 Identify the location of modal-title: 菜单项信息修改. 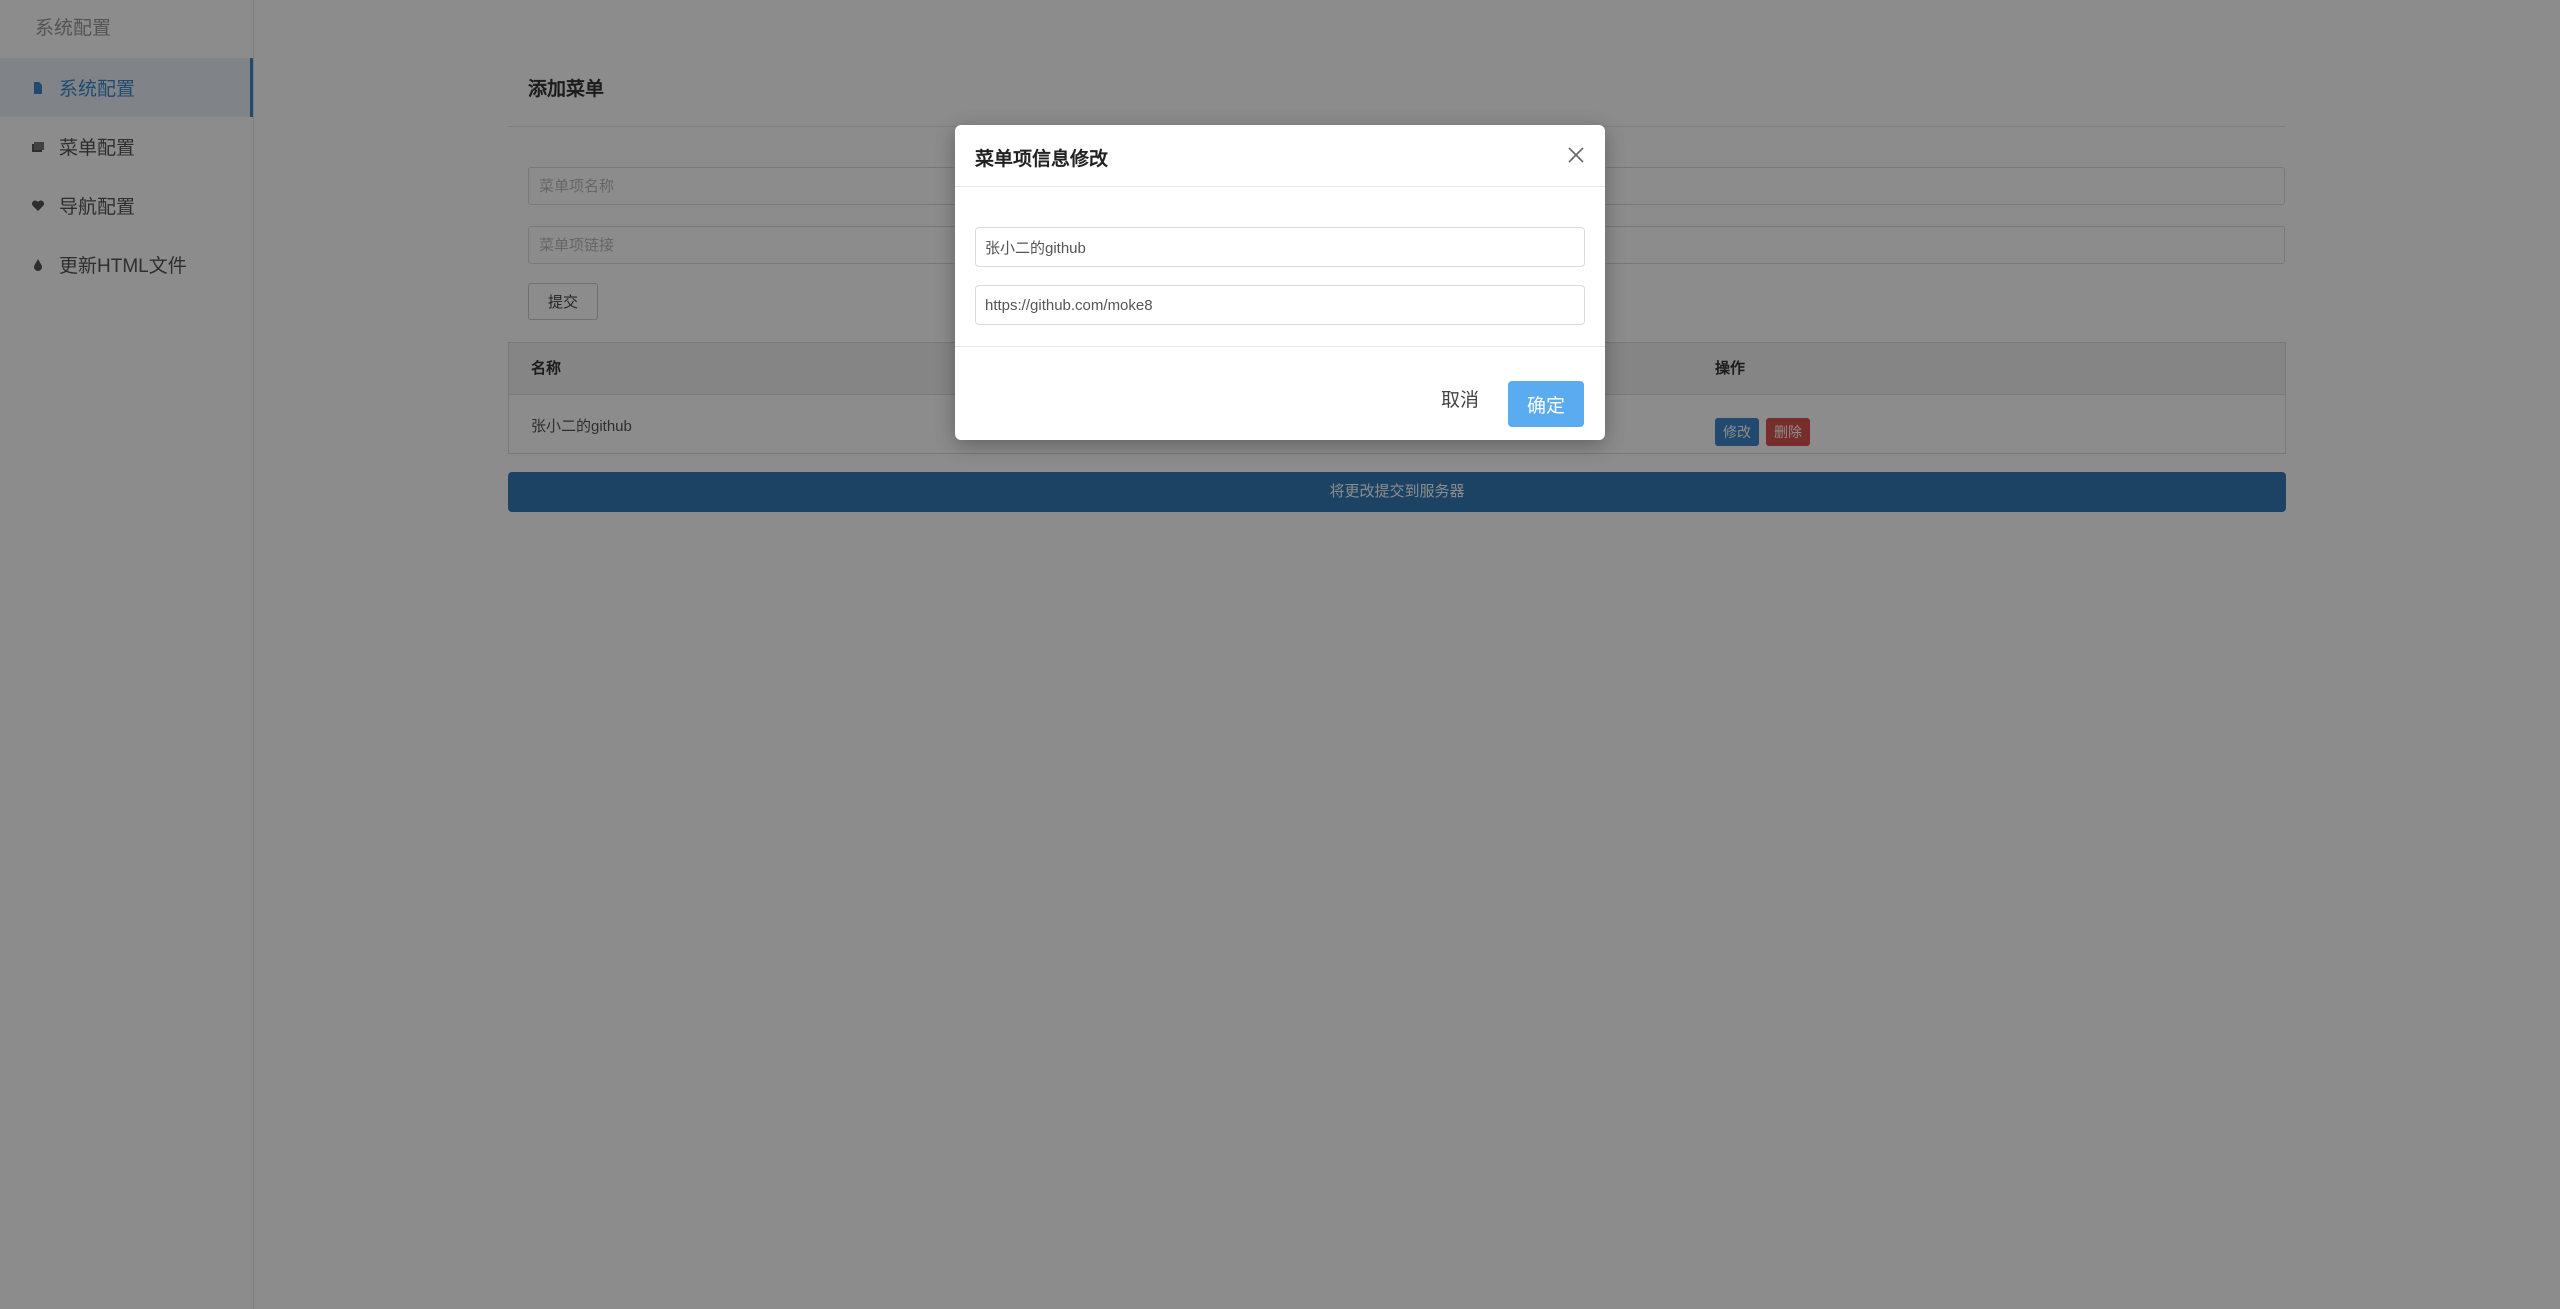
(1042, 159).